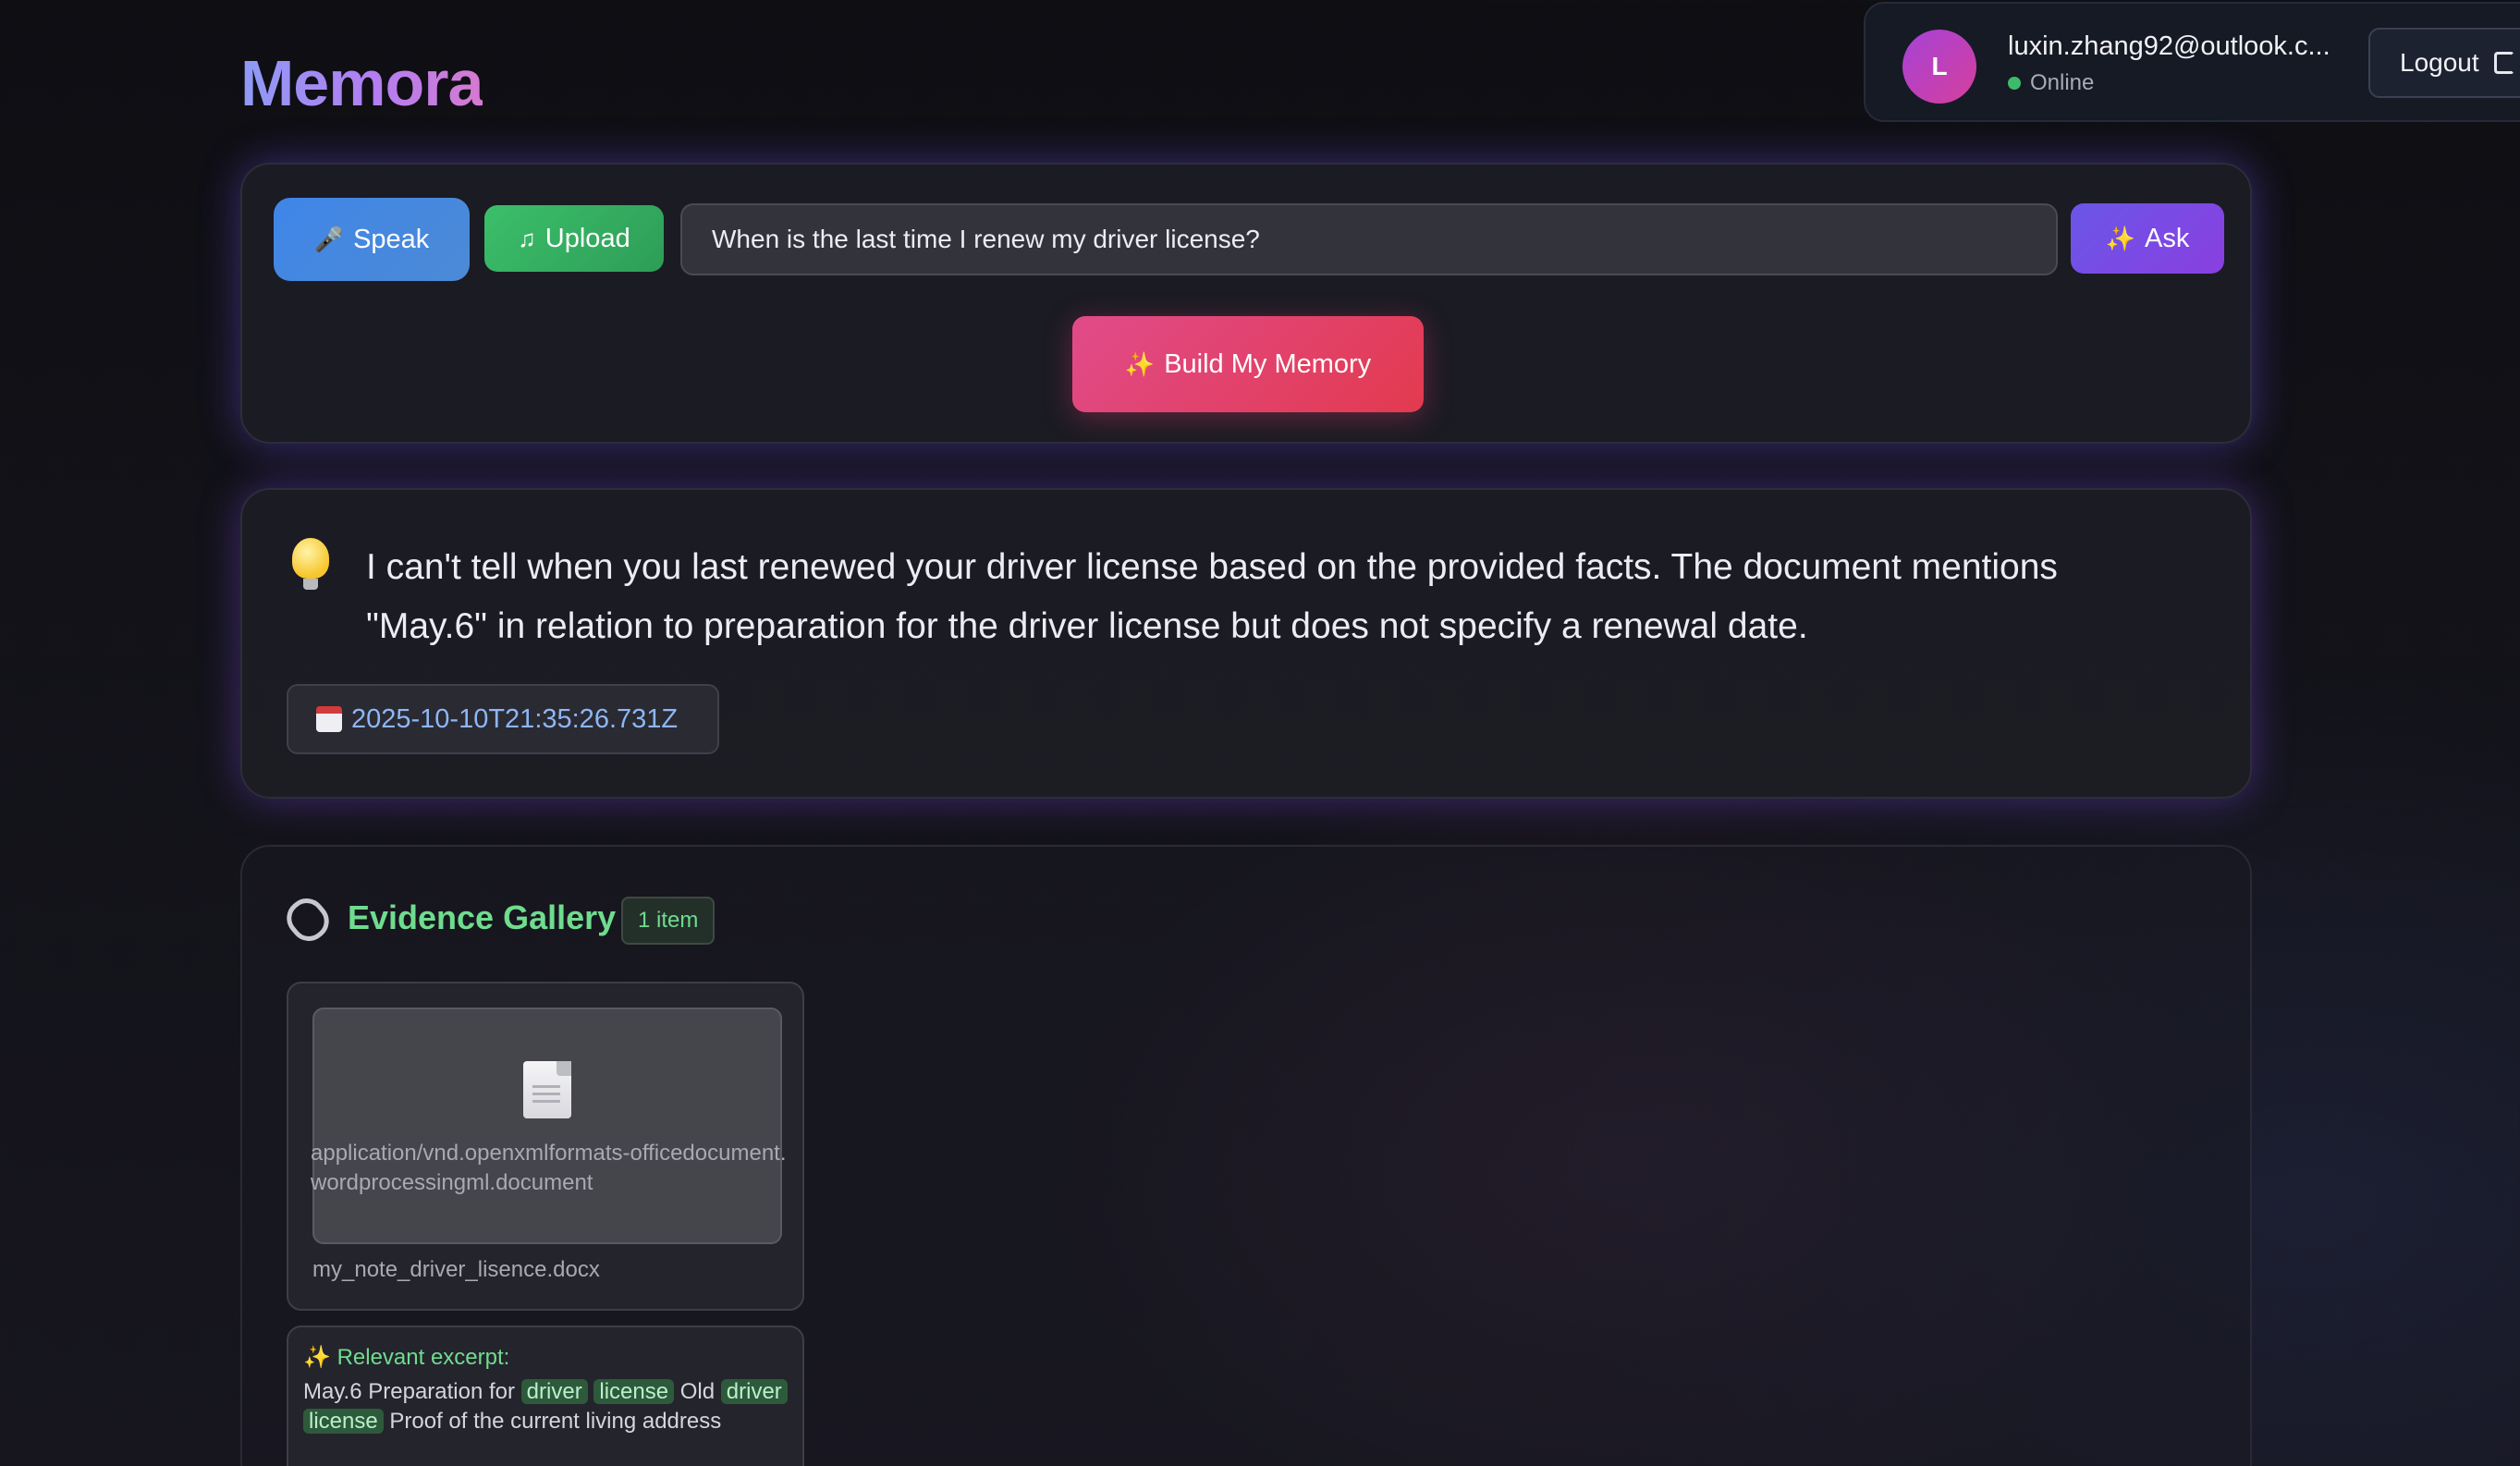 The height and width of the screenshot is (1466, 2520). I want to click on excerpt-text-part: Proof of the current living address, so click(552, 1421).